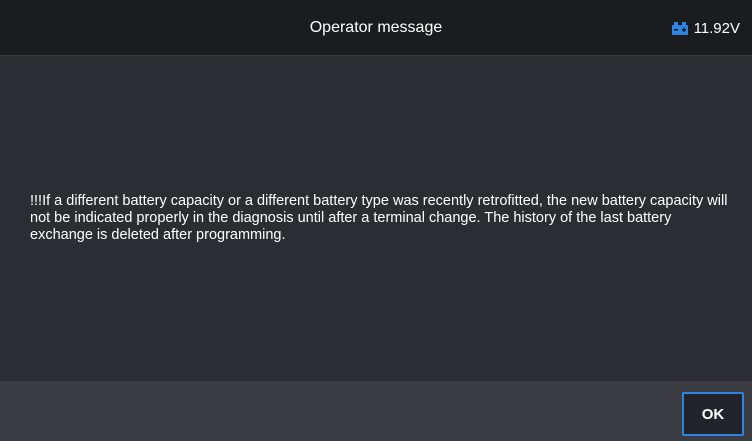  Describe the element at coordinates (713, 414) in the screenshot. I see `ok-button: OK` at that location.